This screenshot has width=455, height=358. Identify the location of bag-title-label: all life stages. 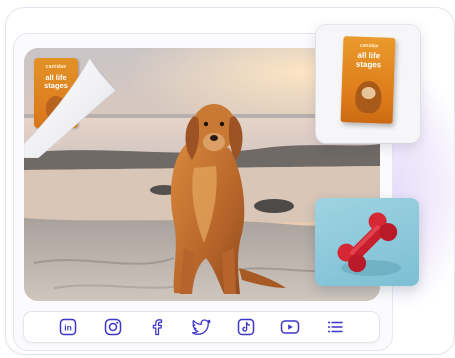
(368, 59).